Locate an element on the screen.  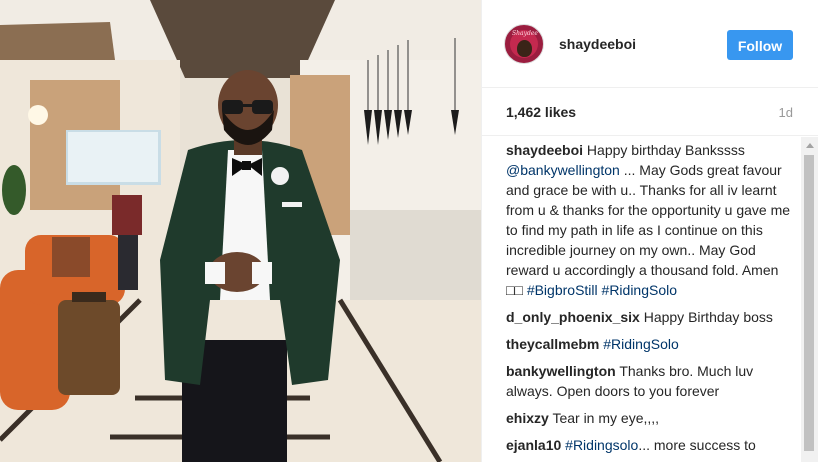
post-header: Shaydee shaydeeboi Follow is located at coordinates (650, 44).